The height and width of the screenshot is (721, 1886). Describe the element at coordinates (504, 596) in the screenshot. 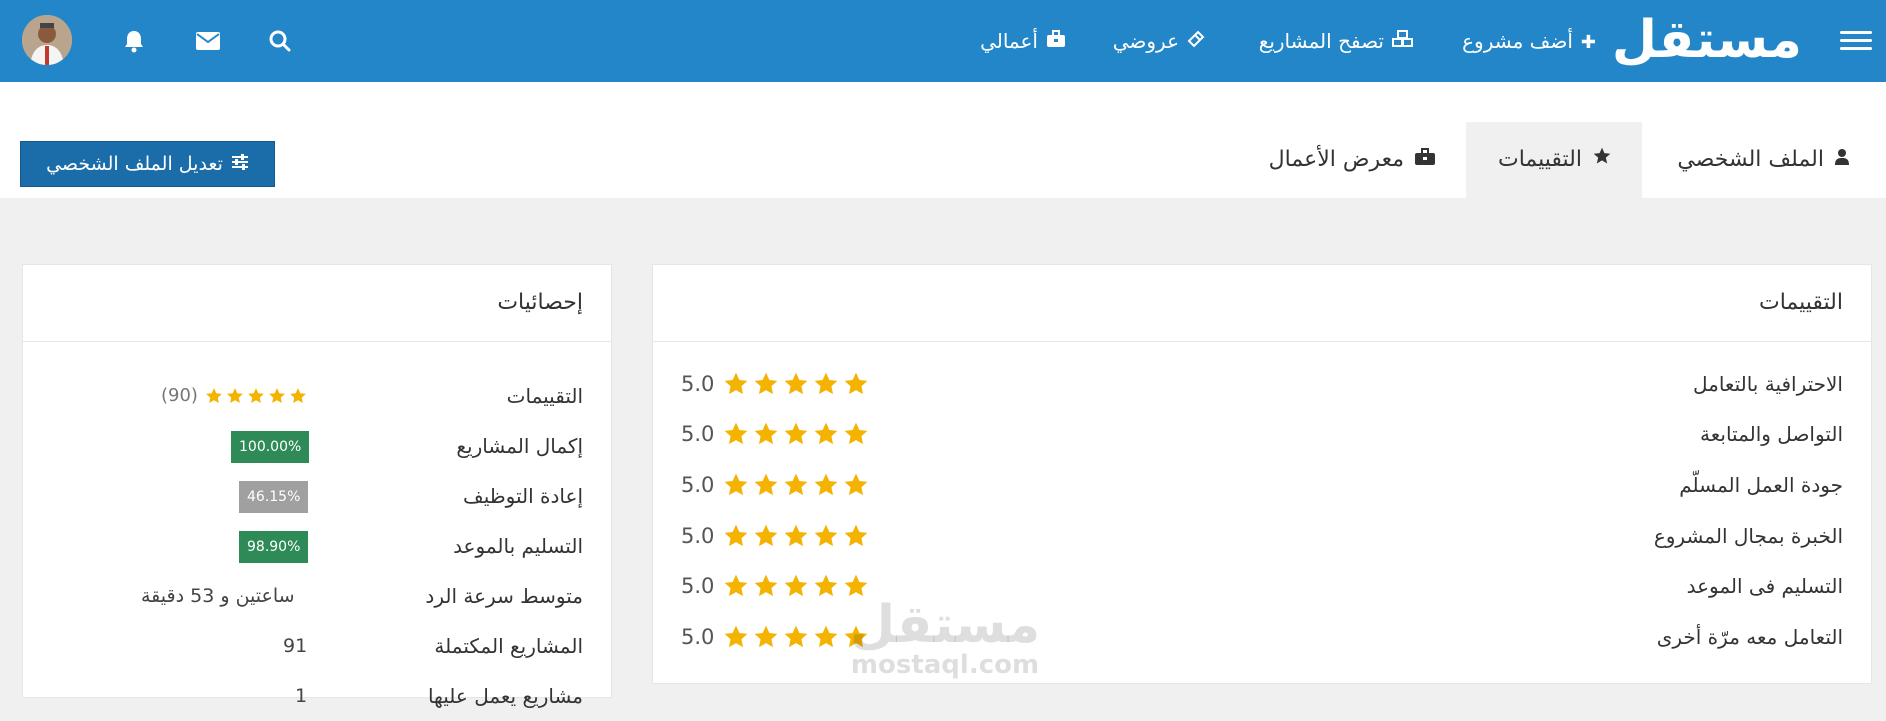

I see `stat-label: متوسط سرعة الرد` at that location.